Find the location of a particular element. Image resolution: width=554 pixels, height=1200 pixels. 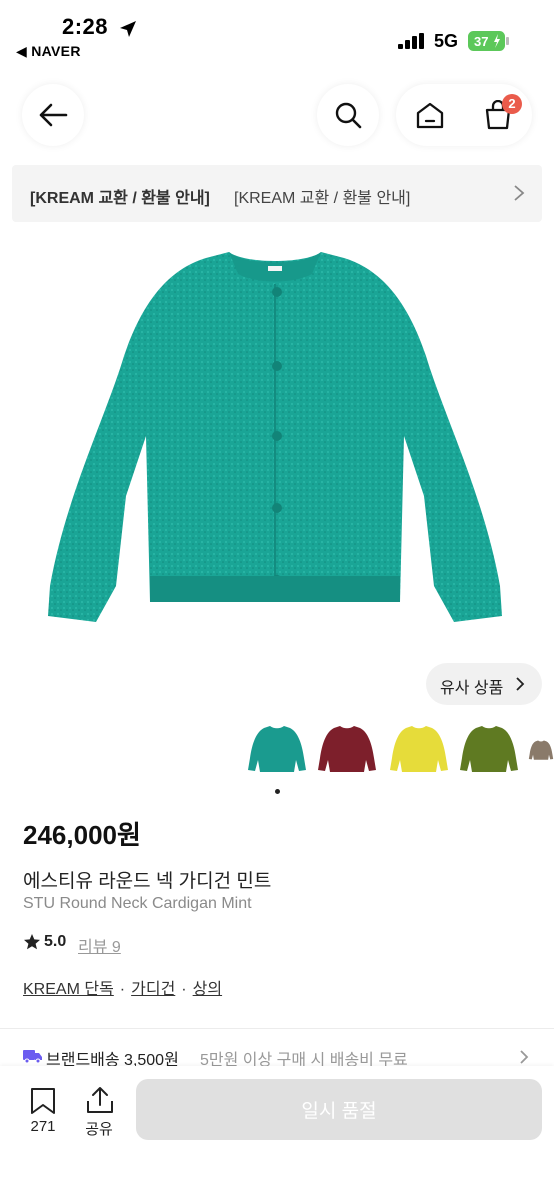

bookmark-icon is located at coordinates (43, 1101).